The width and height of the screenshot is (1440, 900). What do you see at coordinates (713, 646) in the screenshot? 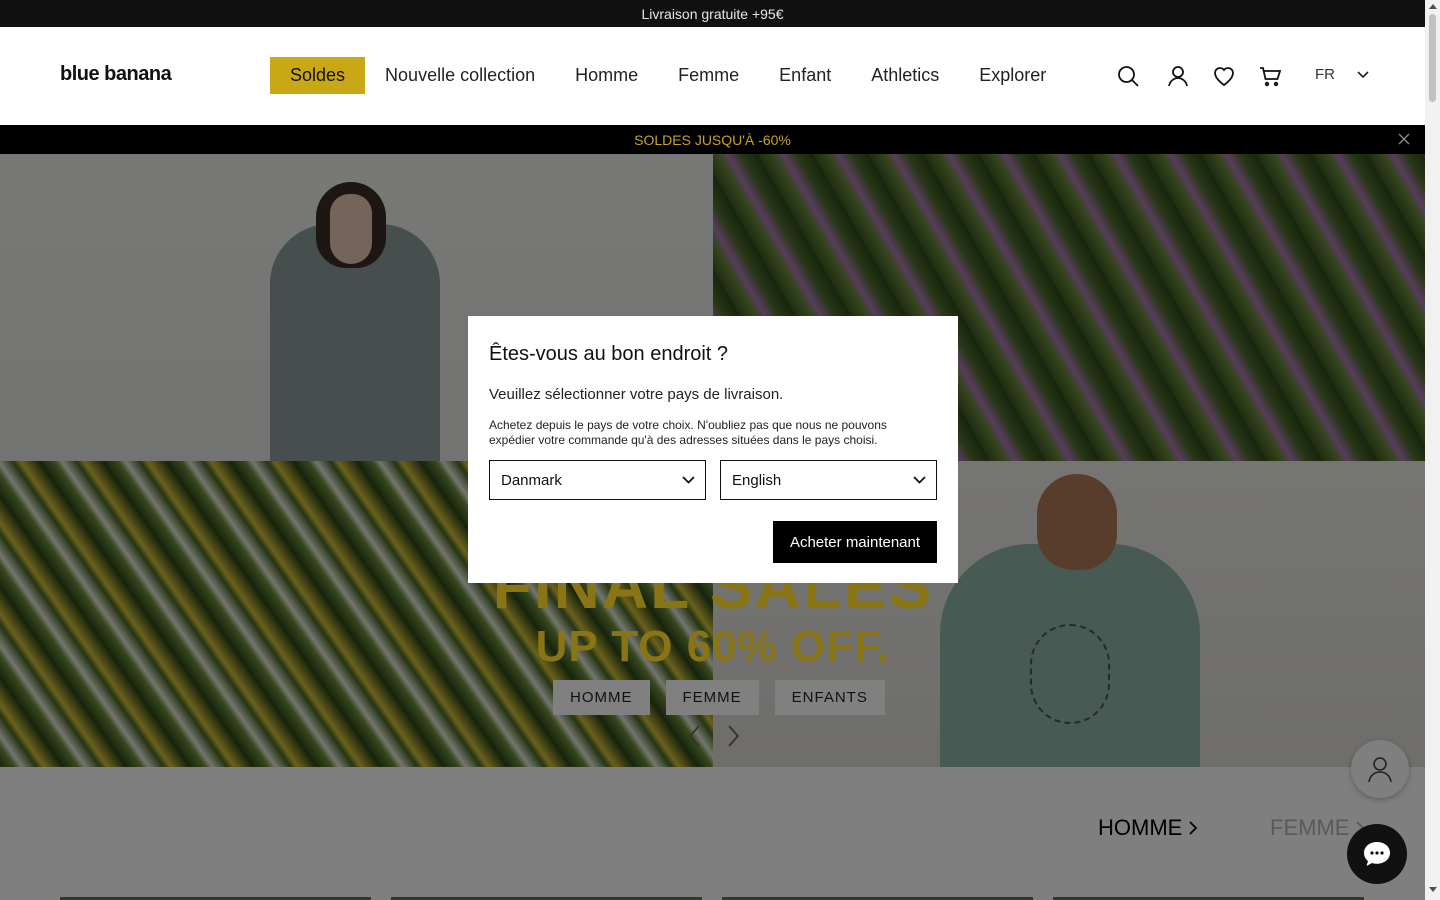
I see `hero-subtitle: UP TO 60% OFF.` at bounding box center [713, 646].